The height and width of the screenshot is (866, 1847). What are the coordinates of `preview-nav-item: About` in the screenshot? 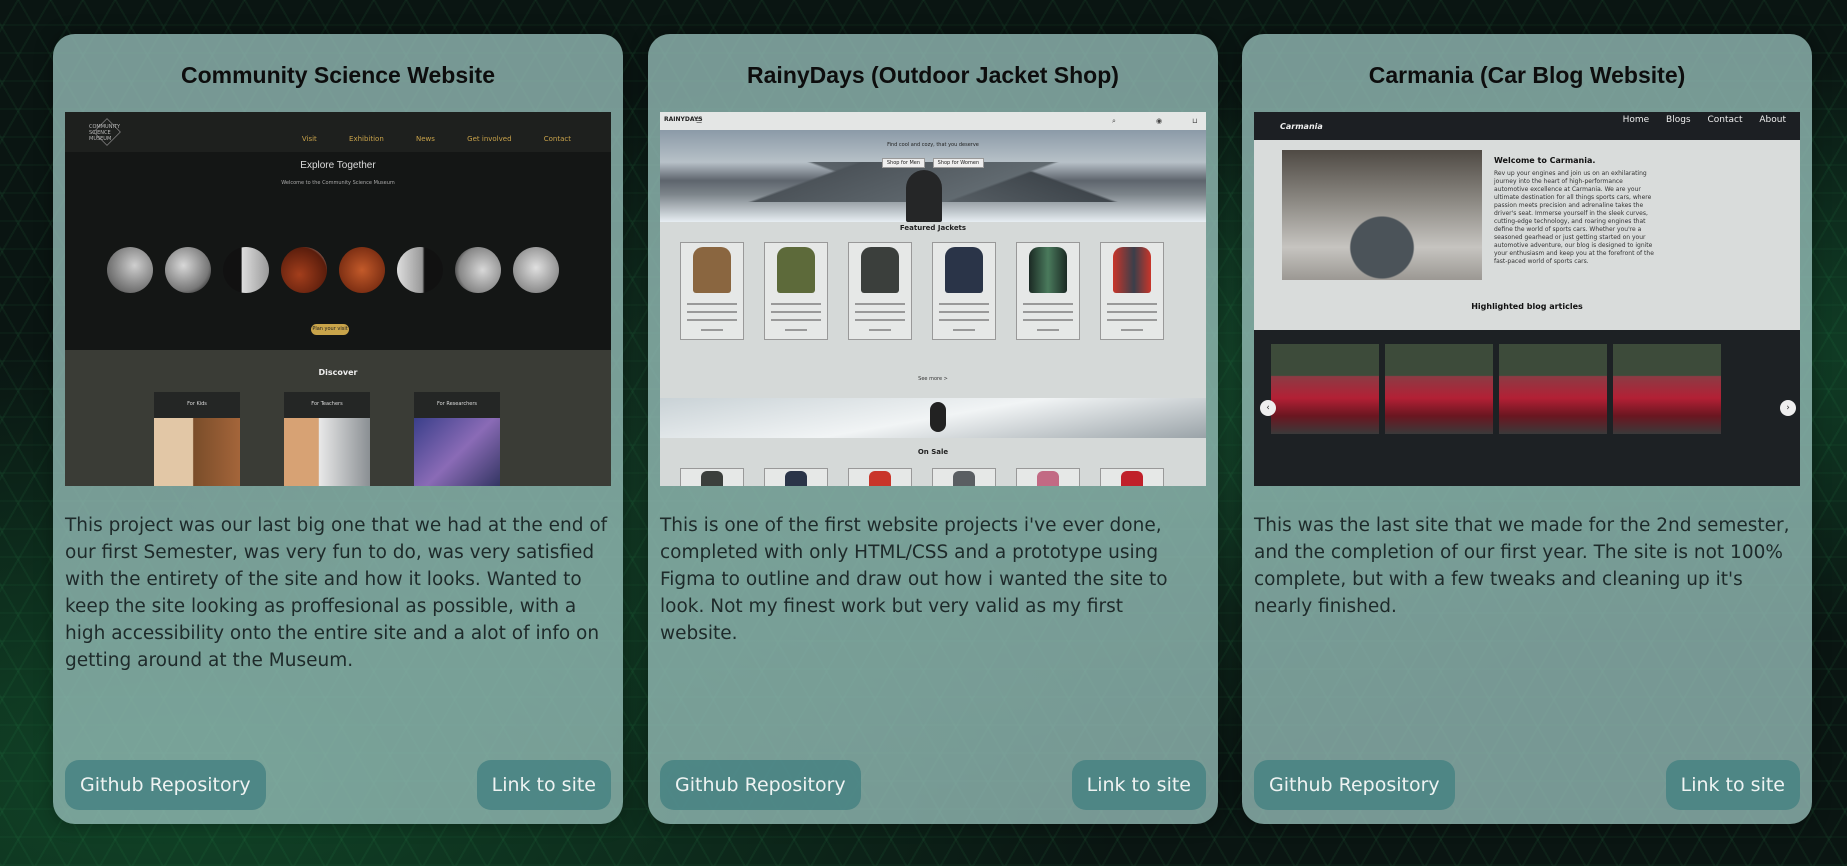 It's located at (1772, 120).